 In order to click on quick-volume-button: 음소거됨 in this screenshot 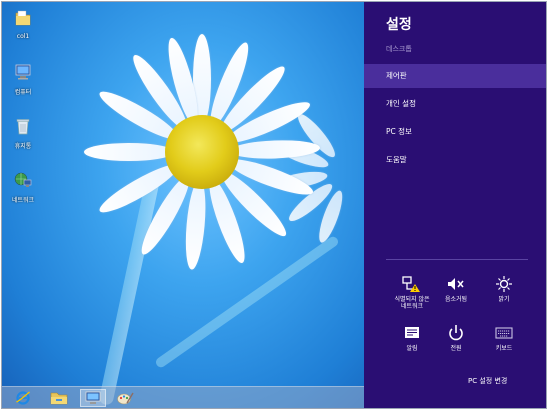, I will do `click(456, 289)`.